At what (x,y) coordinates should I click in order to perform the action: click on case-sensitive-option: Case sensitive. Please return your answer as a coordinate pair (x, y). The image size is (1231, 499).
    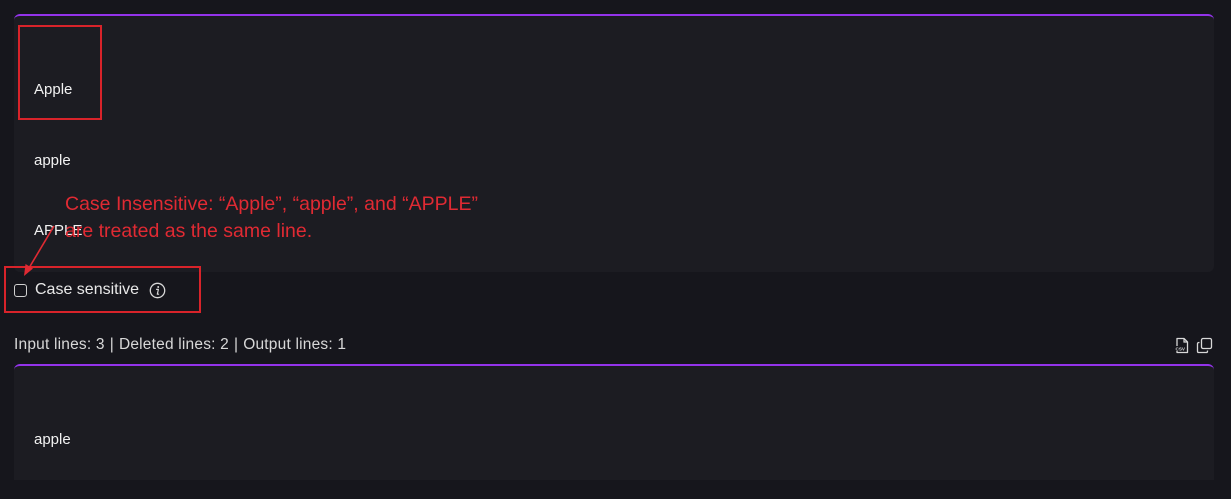
    Looking at the image, I should click on (90, 290).